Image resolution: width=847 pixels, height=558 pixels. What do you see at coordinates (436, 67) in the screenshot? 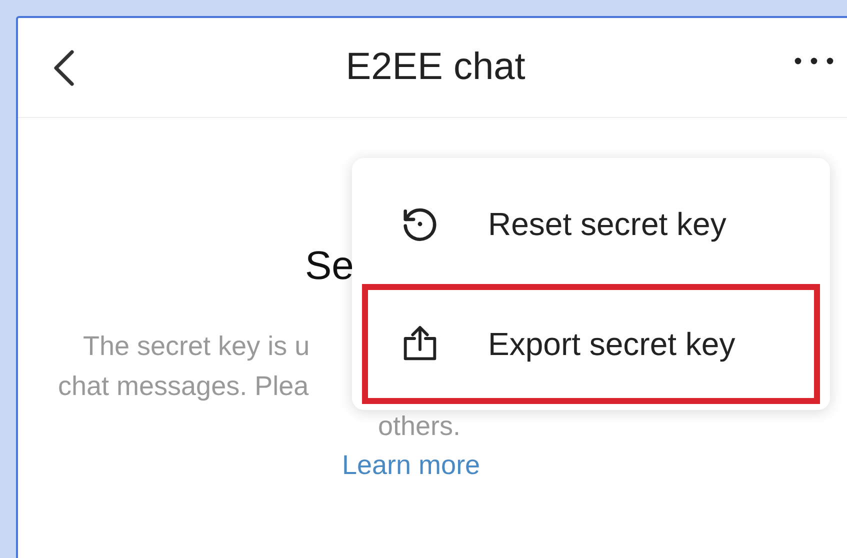
I see `header-title: E2EE chat` at bounding box center [436, 67].